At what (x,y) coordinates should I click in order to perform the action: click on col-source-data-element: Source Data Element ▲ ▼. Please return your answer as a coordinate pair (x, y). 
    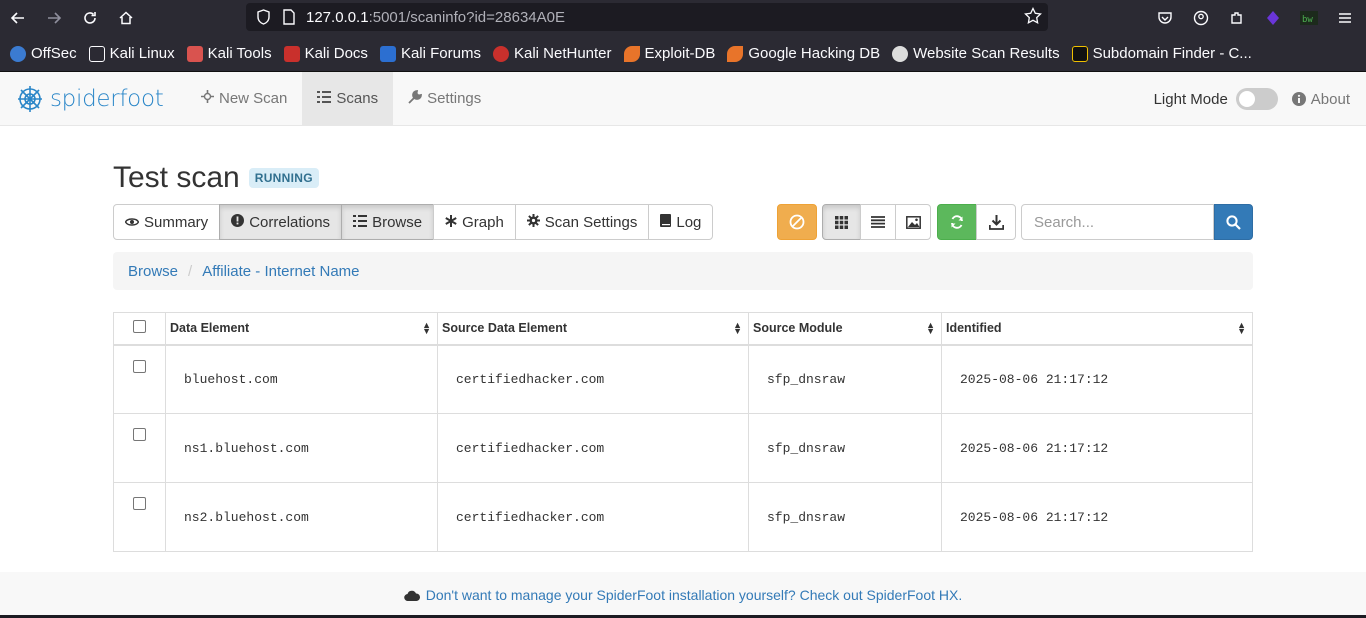
    Looking at the image, I should click on (593, 329).